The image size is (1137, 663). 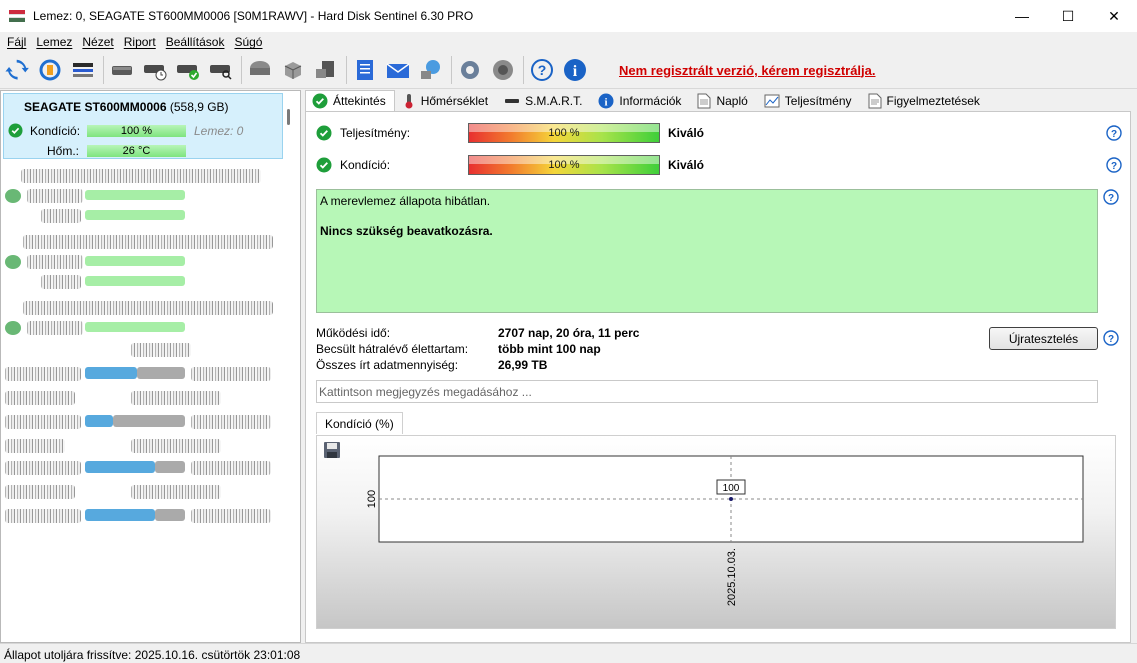 What do you see at coordinates (248, 42) in the screenshot?
I see `menu-help: Súgó` at bounding box center [248, 42].